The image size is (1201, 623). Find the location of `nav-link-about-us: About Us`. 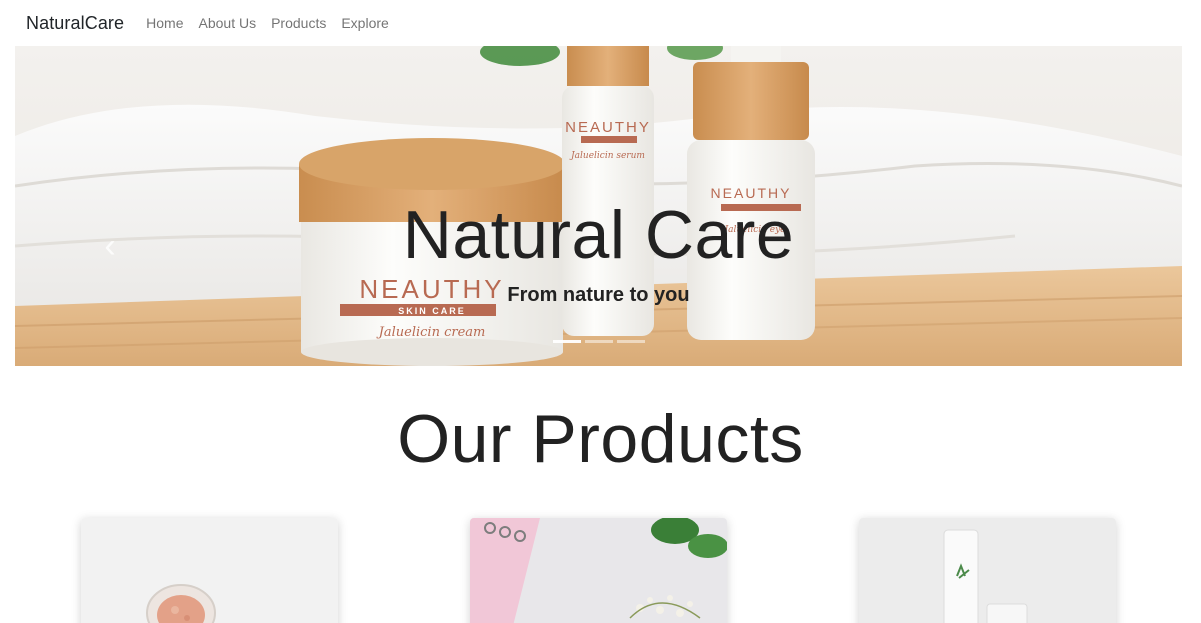

nav-link-about-us: About Us is located at coordinates (228, 23).